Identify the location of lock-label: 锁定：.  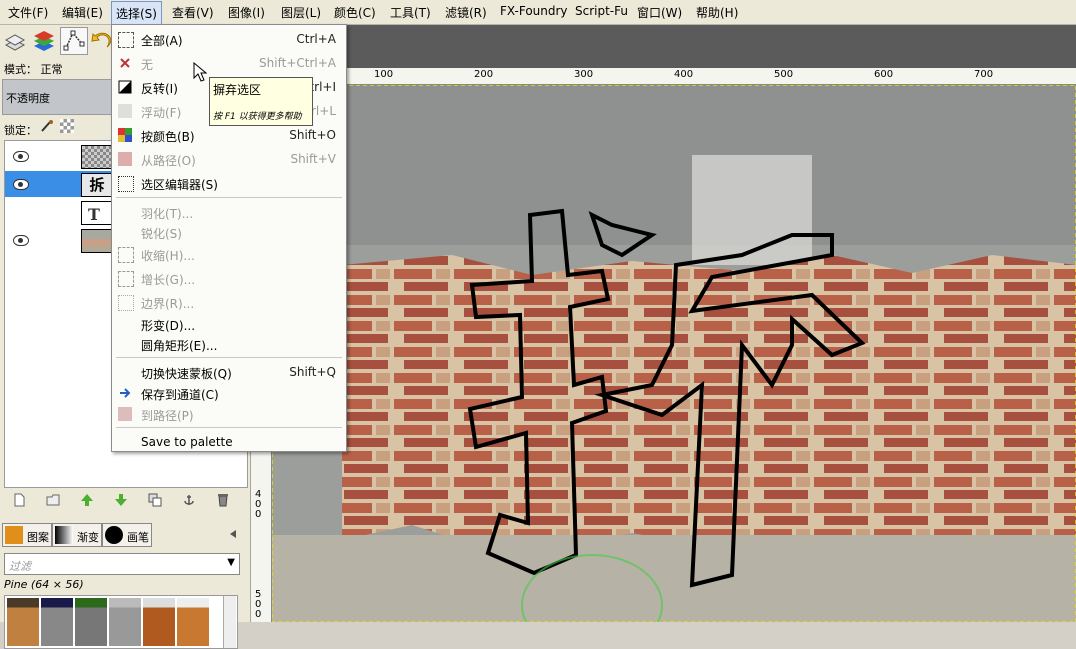
(20, 130).